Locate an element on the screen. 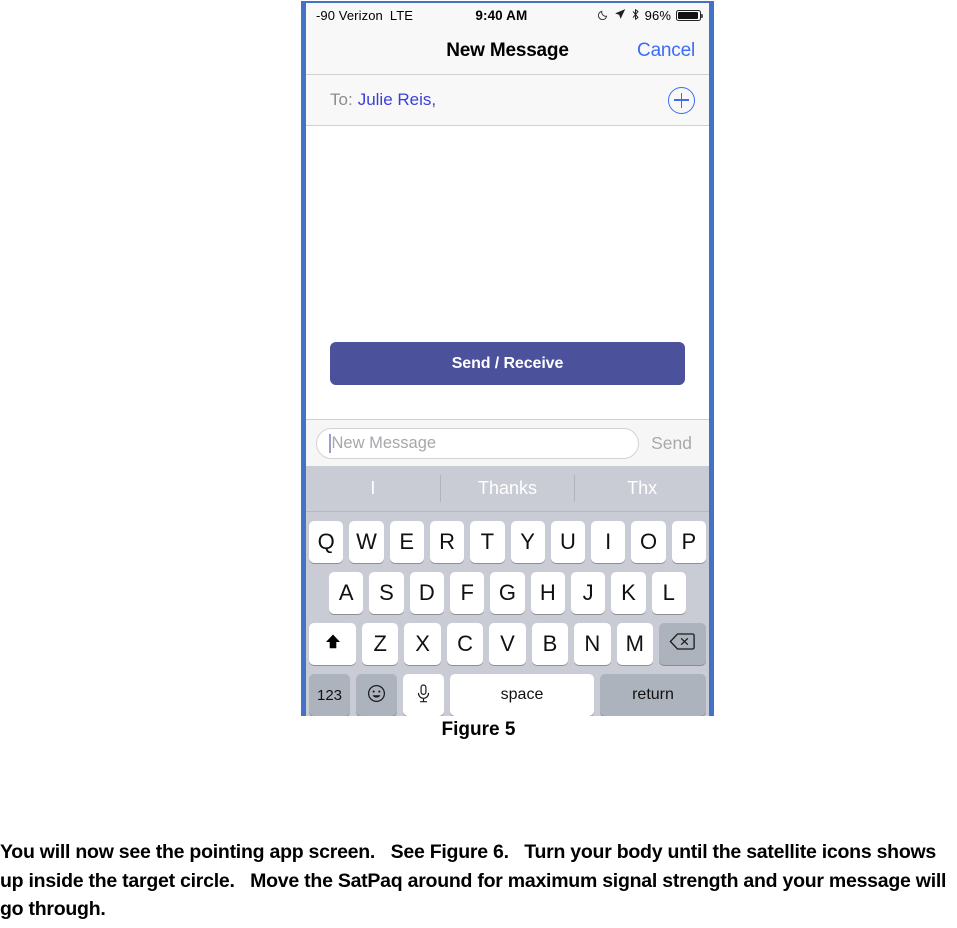 This screenshot has height=928, width=957. prediction-item-1: Thanks is located at coordinates (508, 488).